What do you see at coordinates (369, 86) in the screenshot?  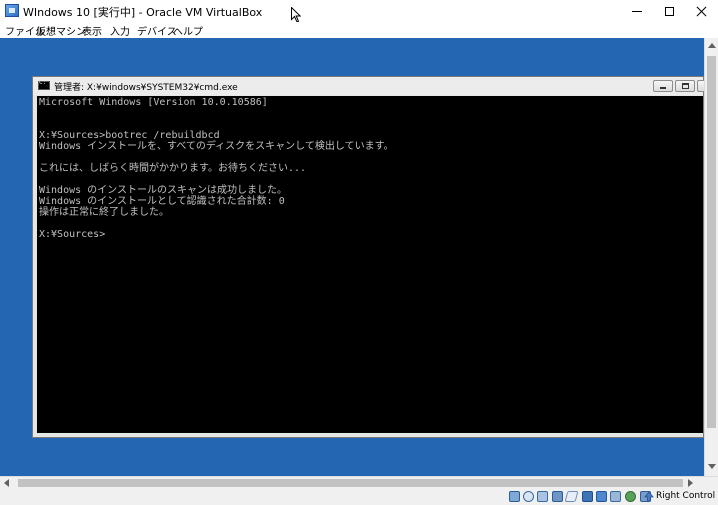 I see `cmd-title-bar: 管理者: X:¥windows¥SYSTEM32¥cmd.exe` at bounding box center [369, 86].